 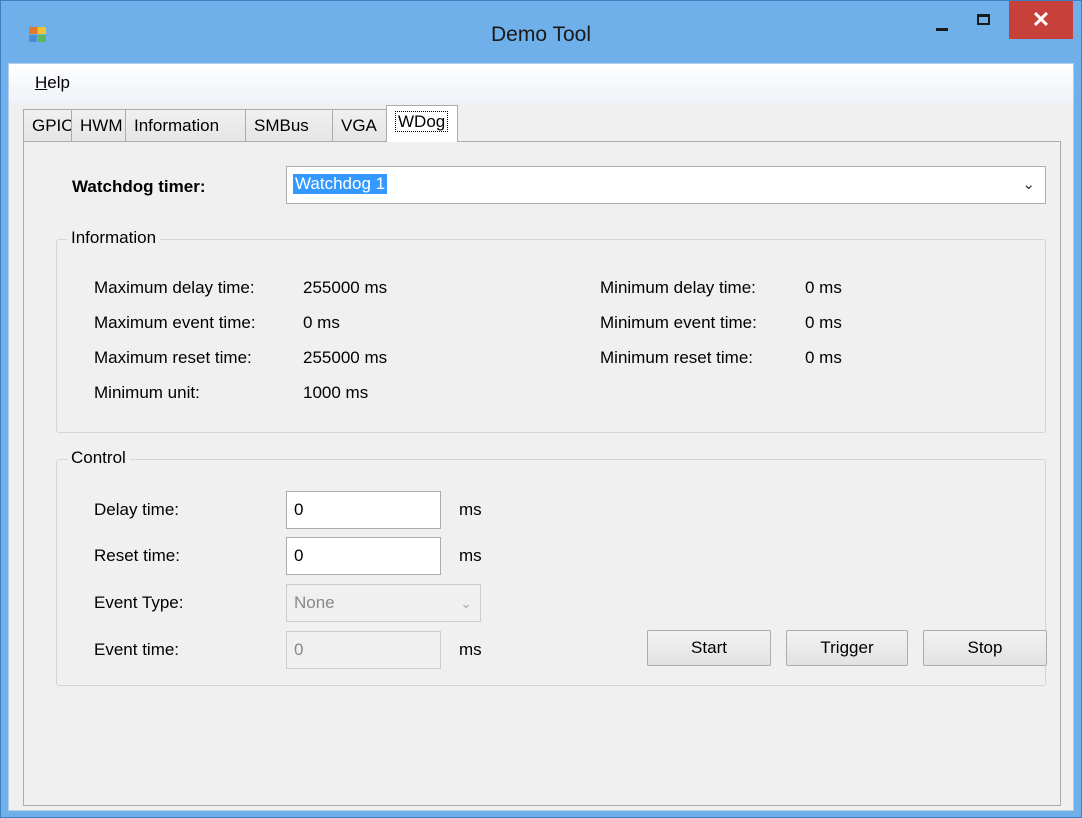 What do you see at coordinates (147, 392) in the screenshot?
I see `min-unit-label: Minimum unit:` at bounding box center [147, 392].